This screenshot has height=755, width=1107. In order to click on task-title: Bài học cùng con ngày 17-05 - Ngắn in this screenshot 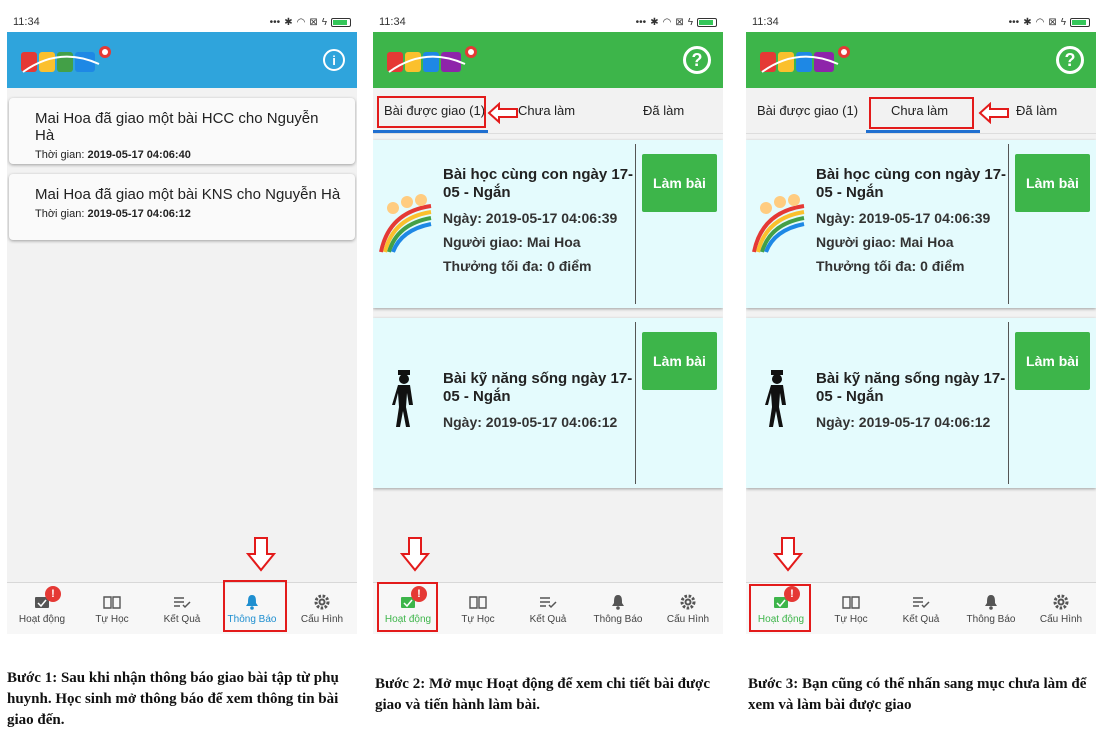, I will do `click(911, 183)`.